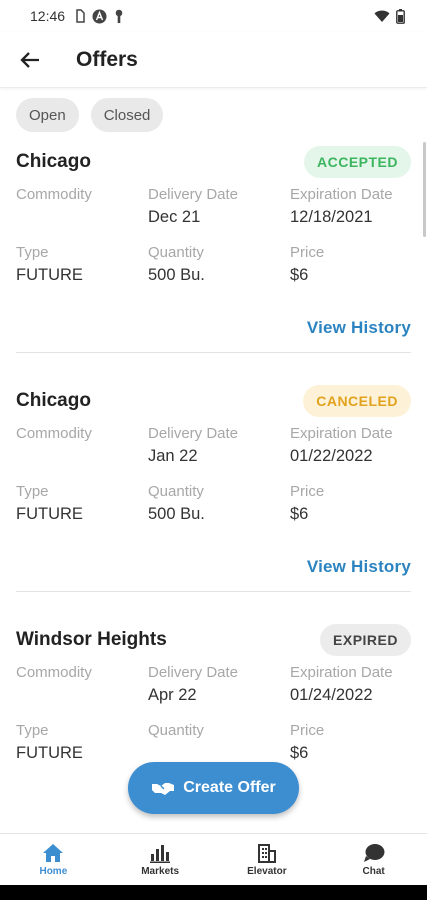 The image size is (427, 900). I want to click on back-button, so click(30, 60).